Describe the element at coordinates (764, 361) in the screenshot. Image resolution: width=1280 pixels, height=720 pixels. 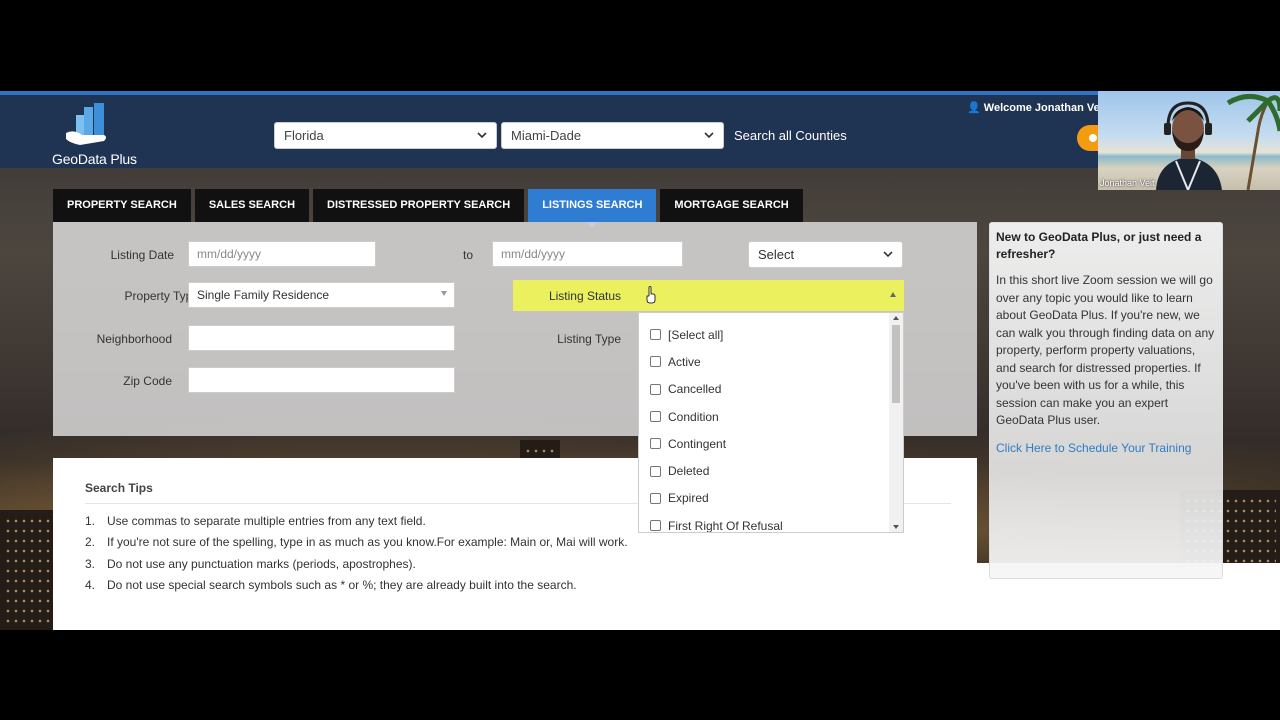
I see `option-active: Active` at that location.